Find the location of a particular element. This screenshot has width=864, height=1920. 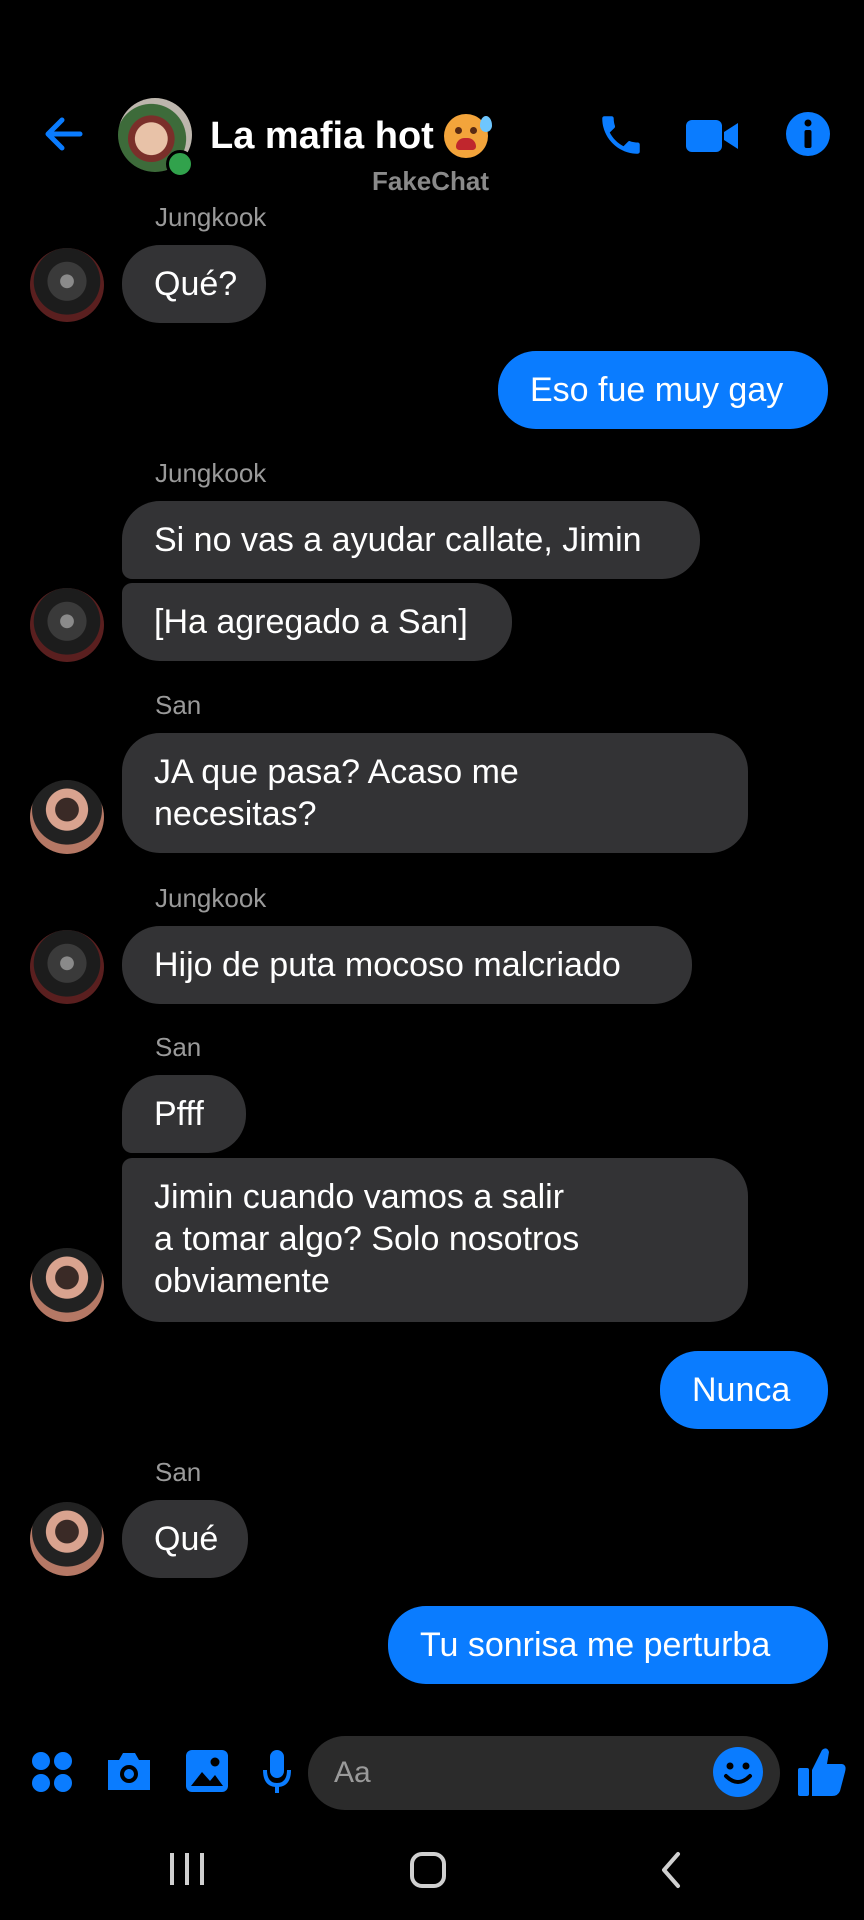

call-button is located at coordinates (621, 135).